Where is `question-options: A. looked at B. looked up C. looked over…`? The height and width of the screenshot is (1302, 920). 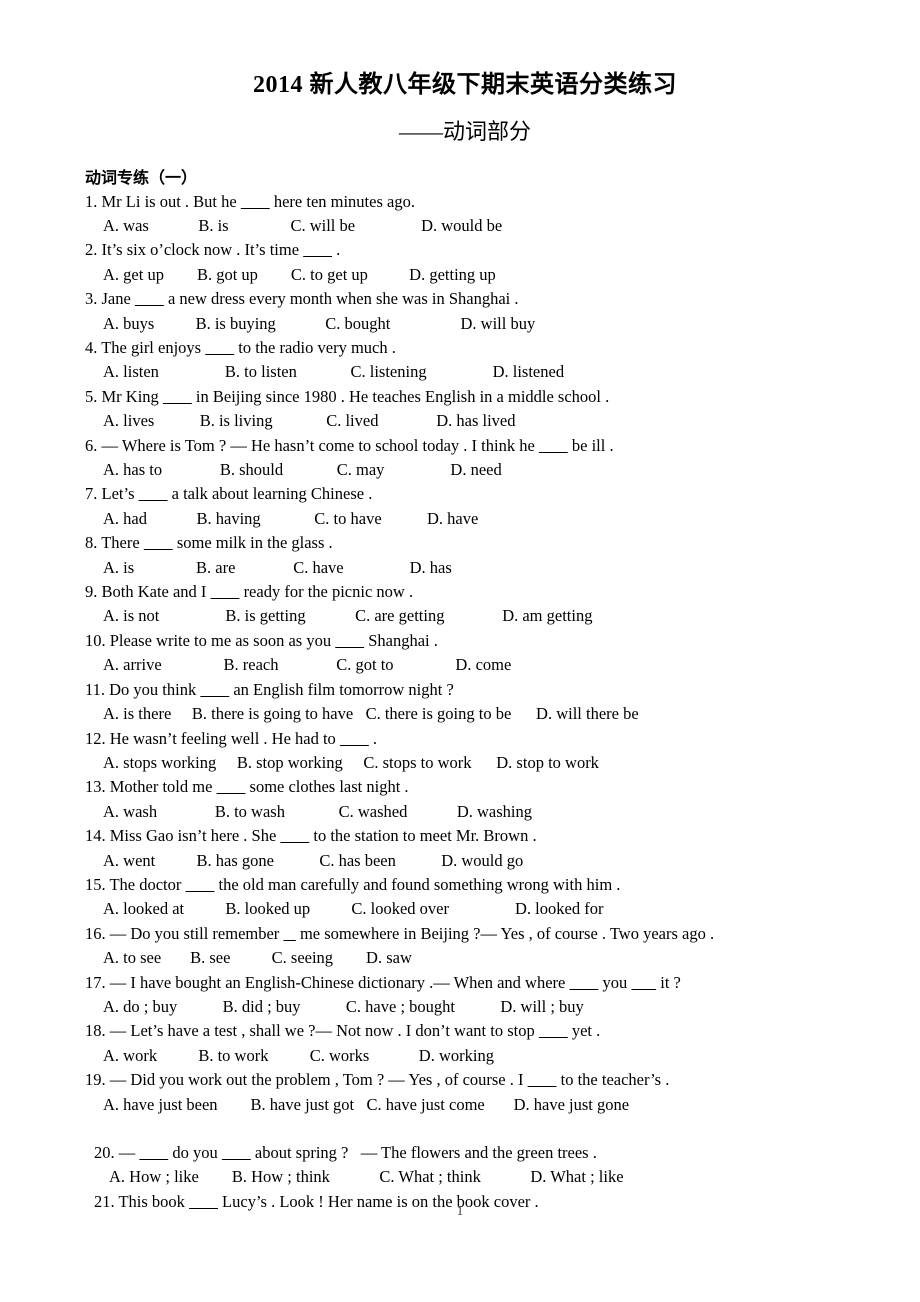 question-options: A. looked at B. looked up C. looked over… is located at coordinates (465, 909).